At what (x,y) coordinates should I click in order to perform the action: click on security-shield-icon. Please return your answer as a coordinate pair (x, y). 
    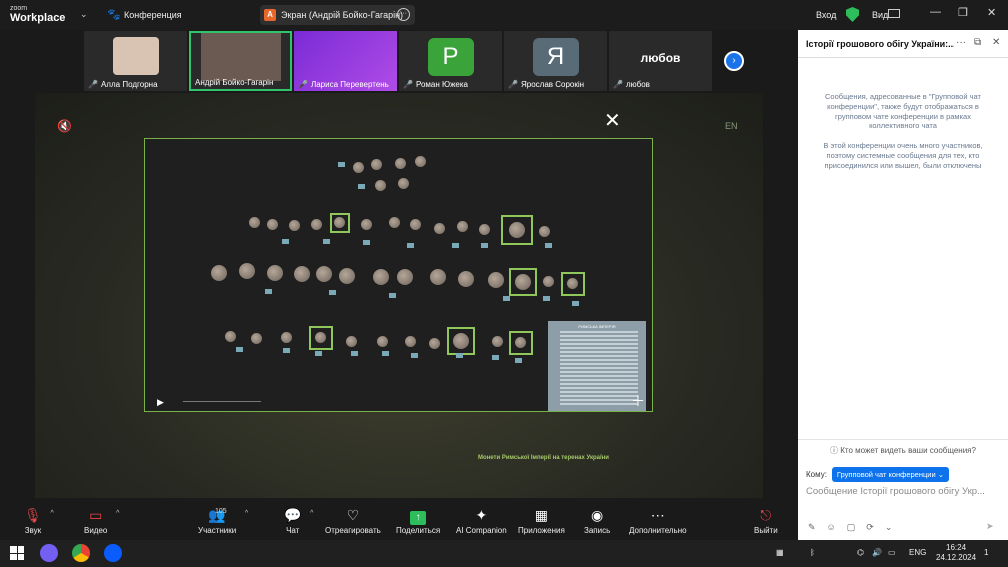
    Looking at the image, I should click on (852, 14).